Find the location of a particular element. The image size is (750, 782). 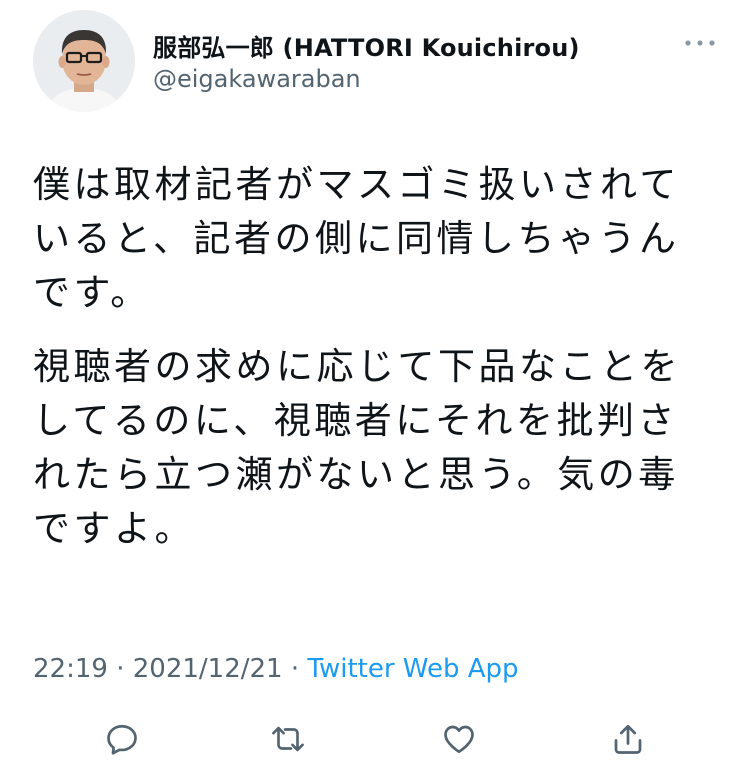

more-options-button is located at coordinates (700, 43).